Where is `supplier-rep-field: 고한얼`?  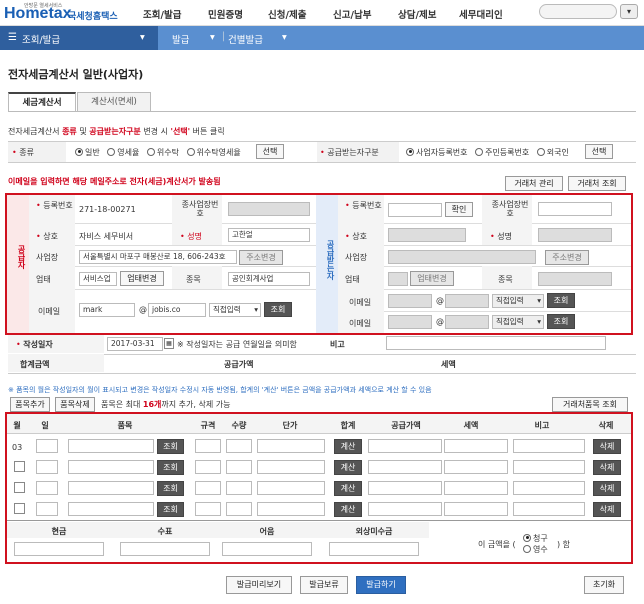 supplier-rep-field: 고한얼 is located at coordinates (269, 235).